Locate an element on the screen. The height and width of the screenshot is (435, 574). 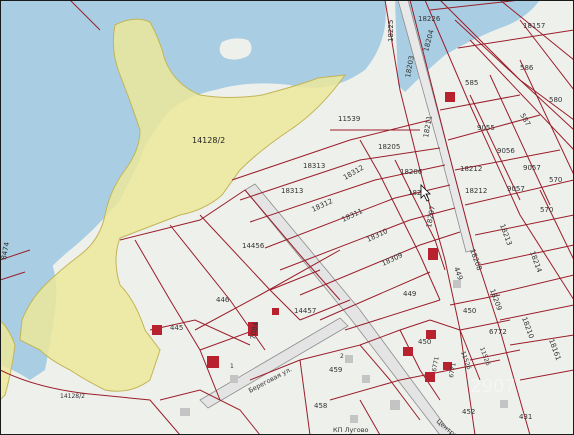
parcel-label: 182 is located at coordinates (414, 193).